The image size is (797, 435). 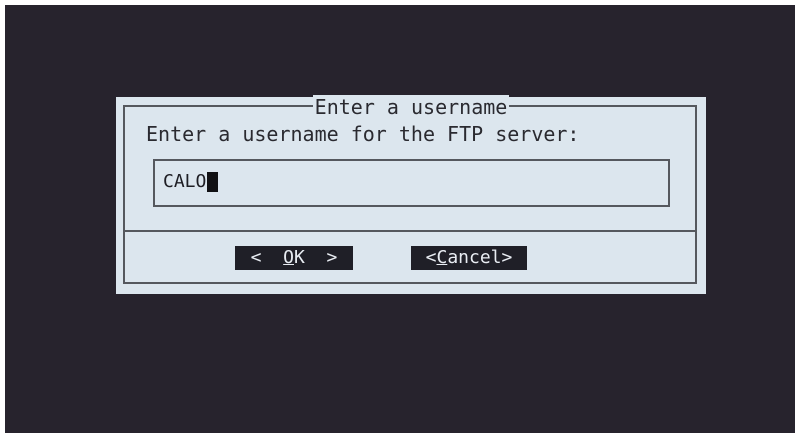 I want to click on dialog-title-text: Enter a username, so click(x=411, y=107).